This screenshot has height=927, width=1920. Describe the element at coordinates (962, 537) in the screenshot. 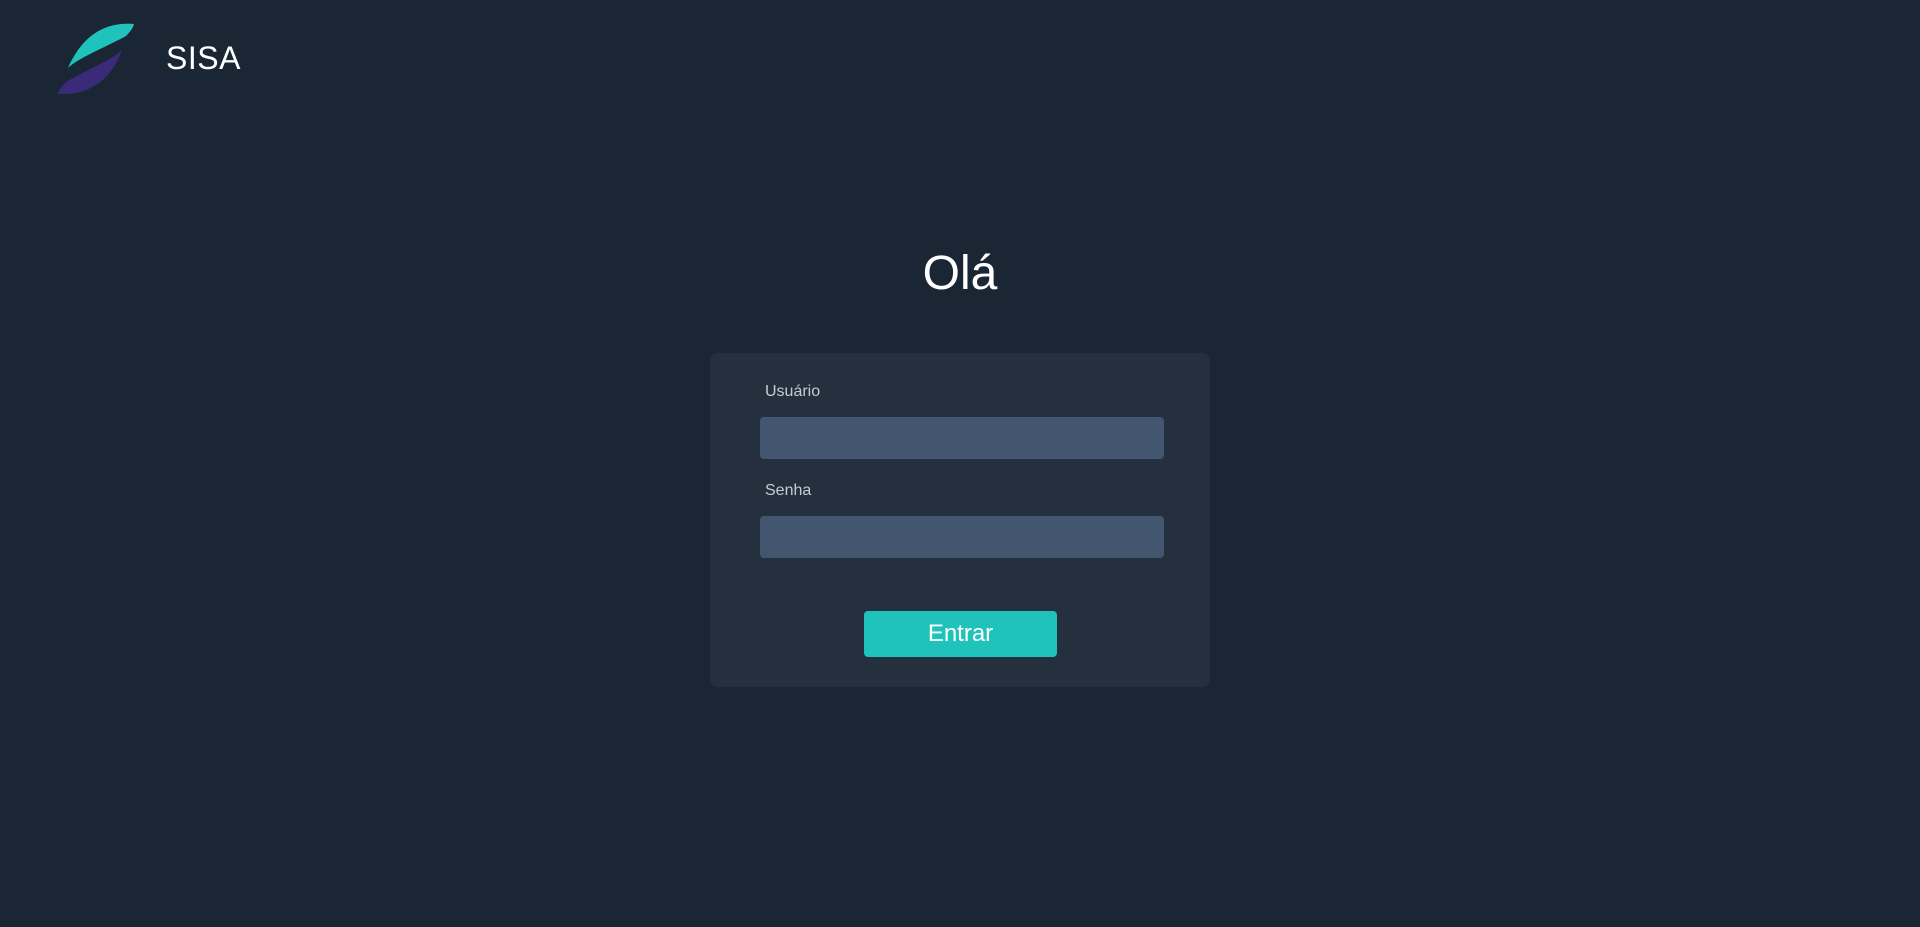

I see `password-input` at that location.